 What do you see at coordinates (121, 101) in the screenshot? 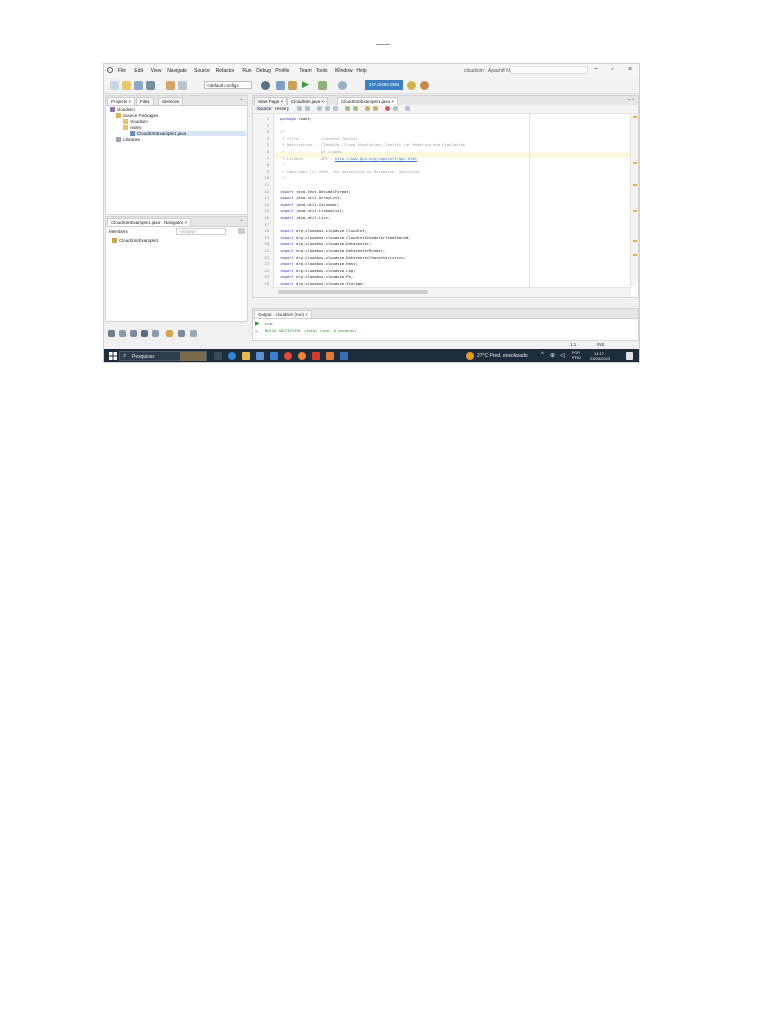
I see `tab-projects: Projects ×` at bounding box center [121, 101].